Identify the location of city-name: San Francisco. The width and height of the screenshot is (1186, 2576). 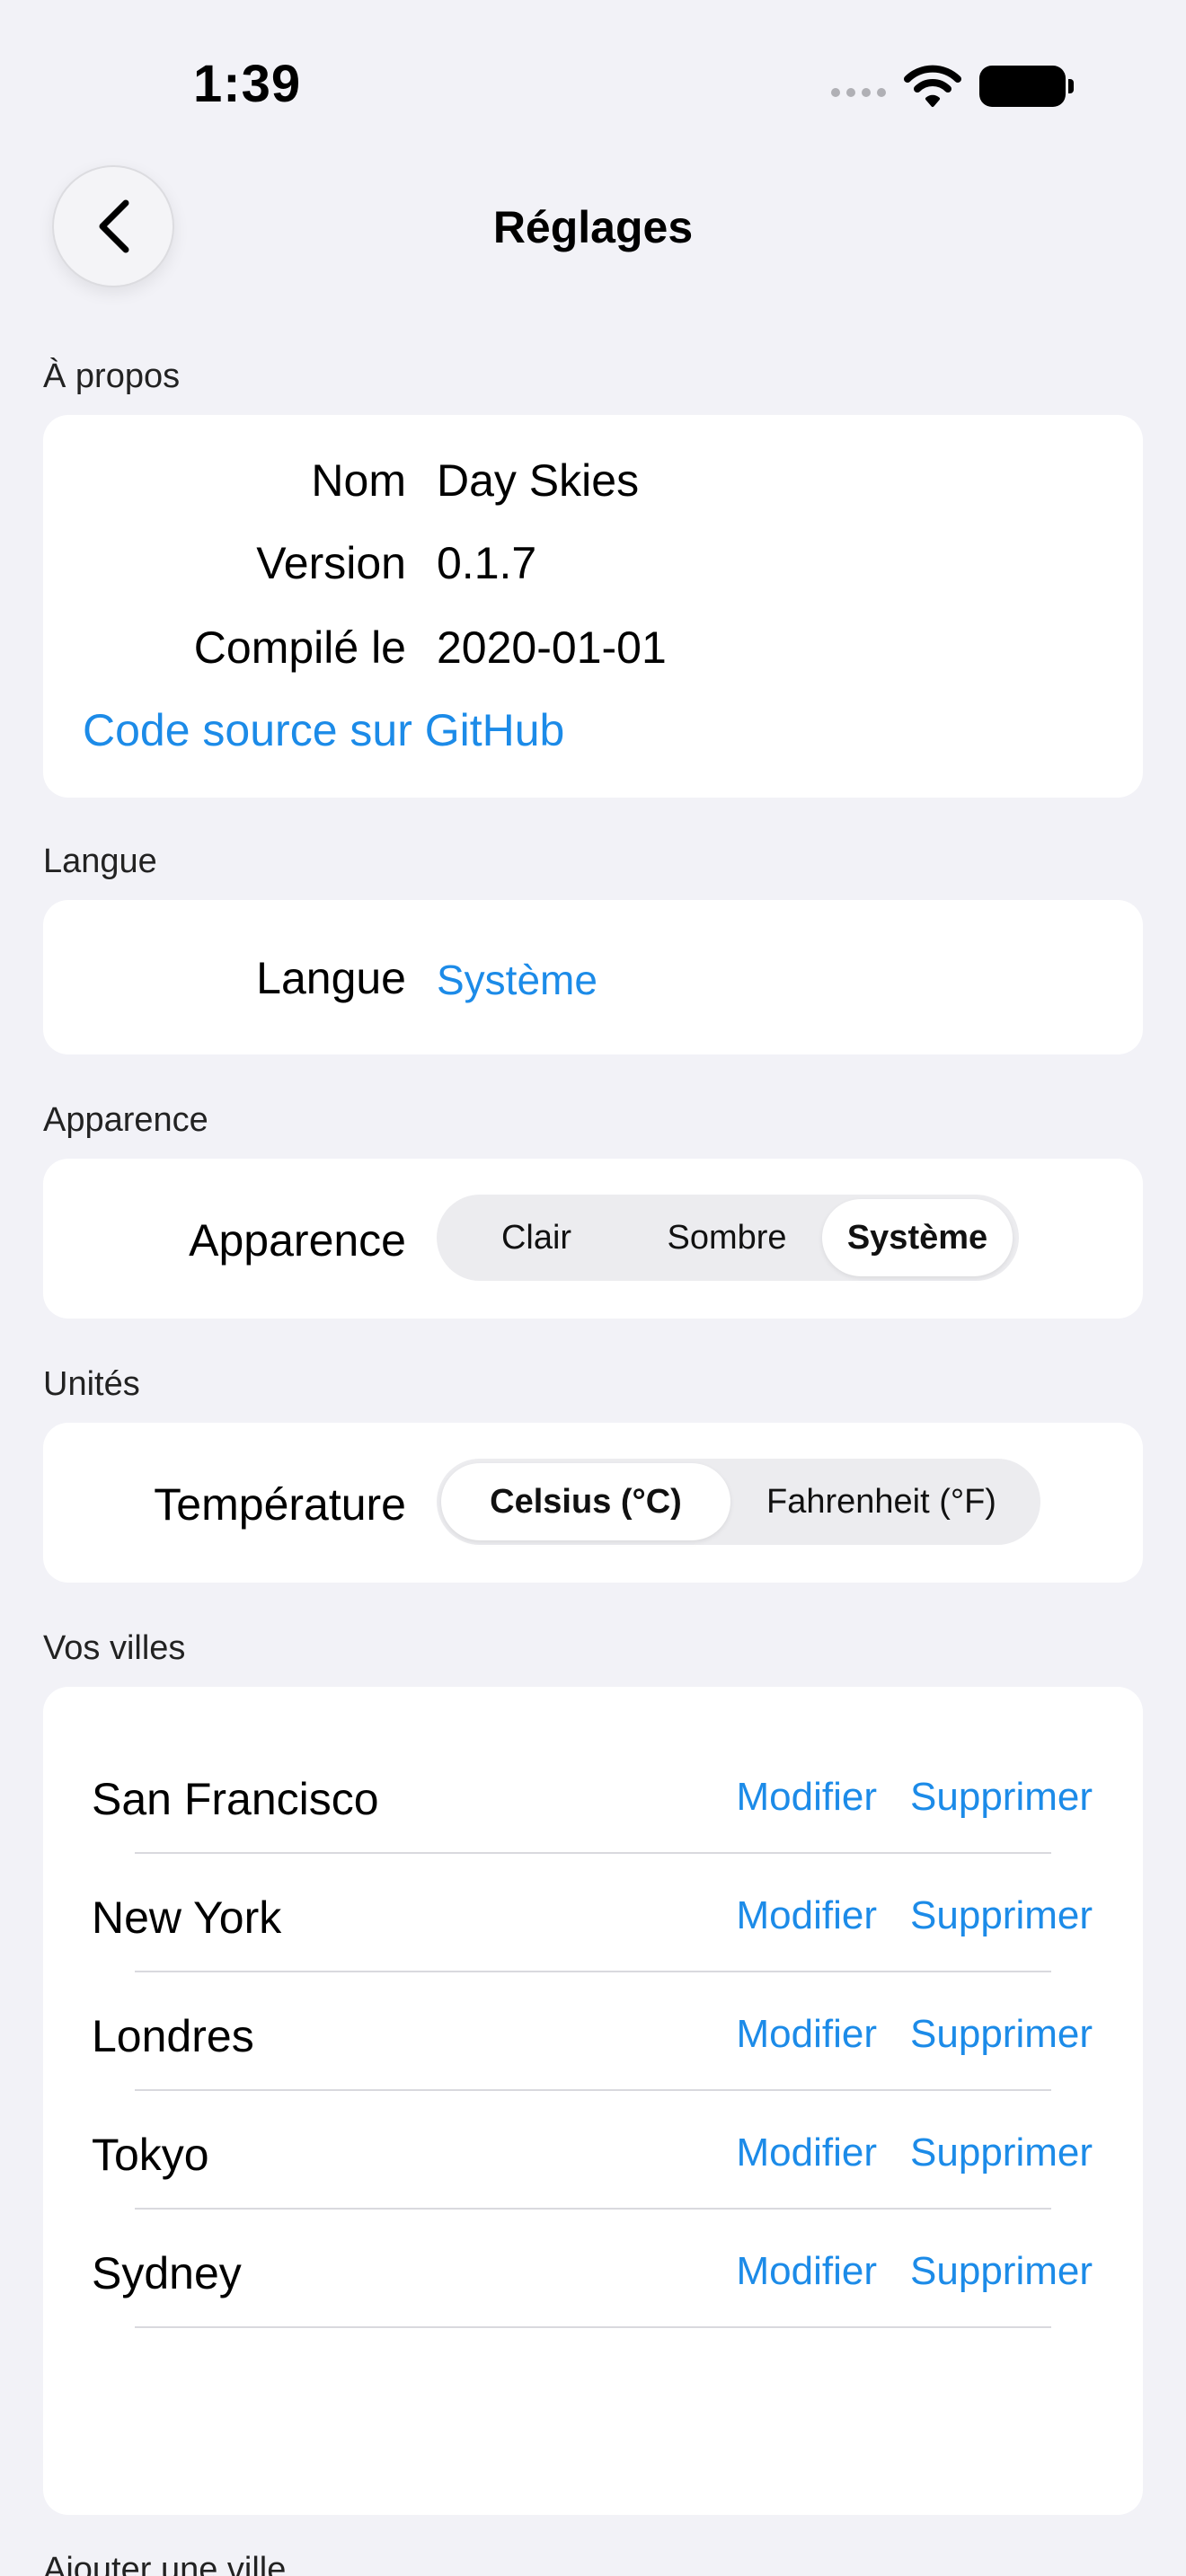
(235, 1799).